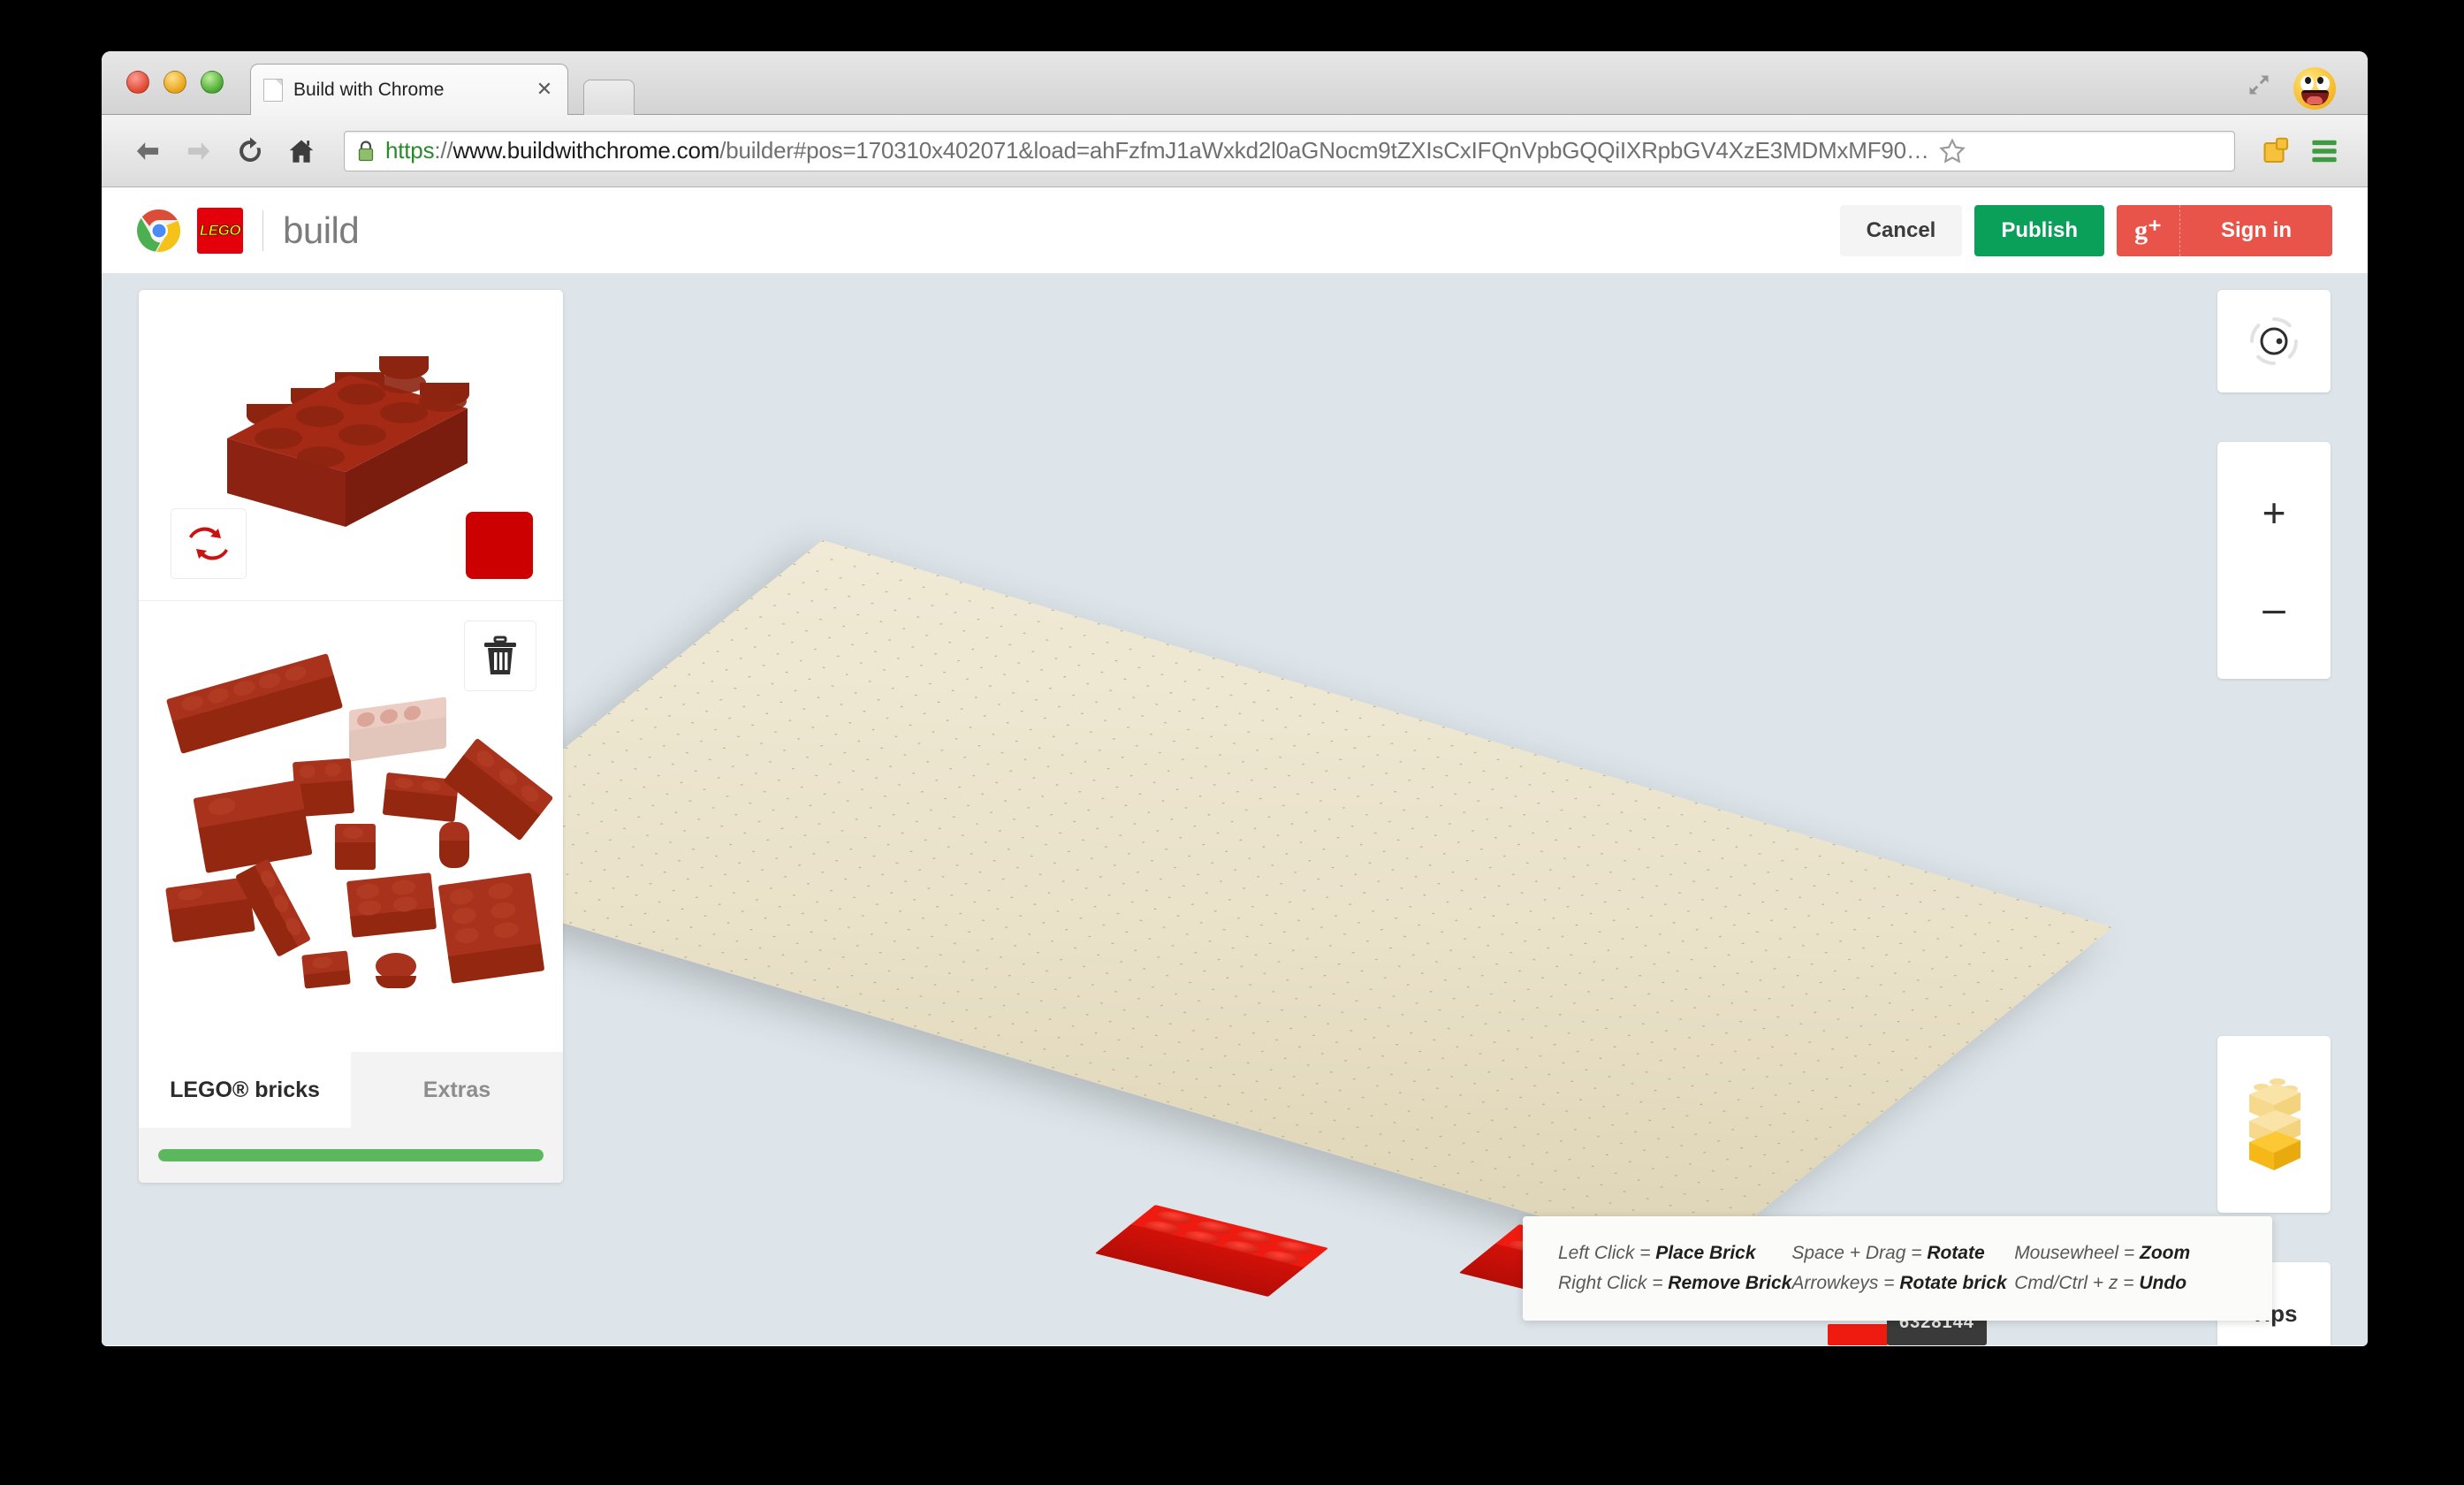 The image size is (2464, 1485). I want to click on avatar-tongue, so click(2315, 100).